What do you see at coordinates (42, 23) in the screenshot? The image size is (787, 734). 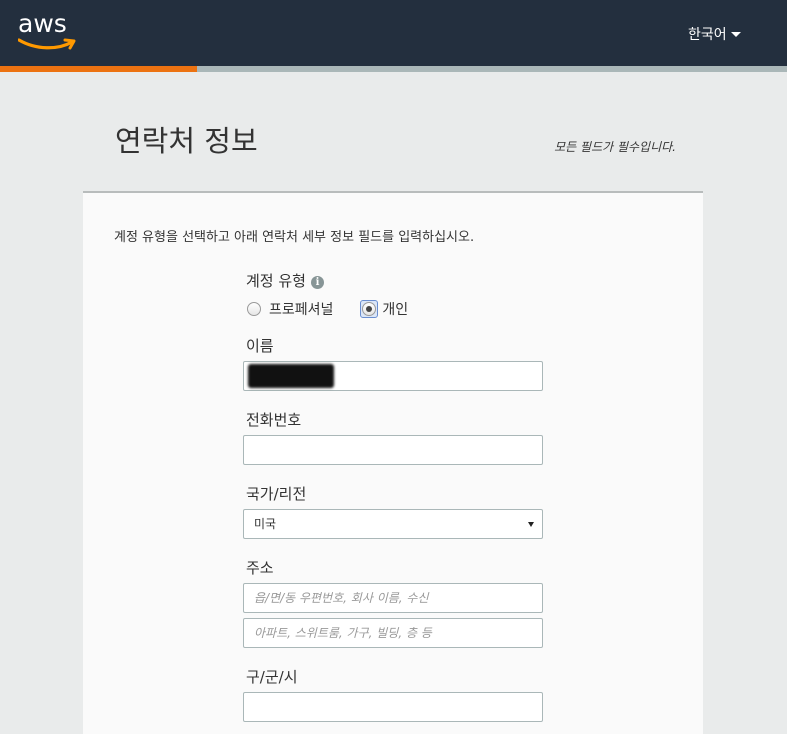 I see `logo-text: aws` at bounding box center [42, 23].